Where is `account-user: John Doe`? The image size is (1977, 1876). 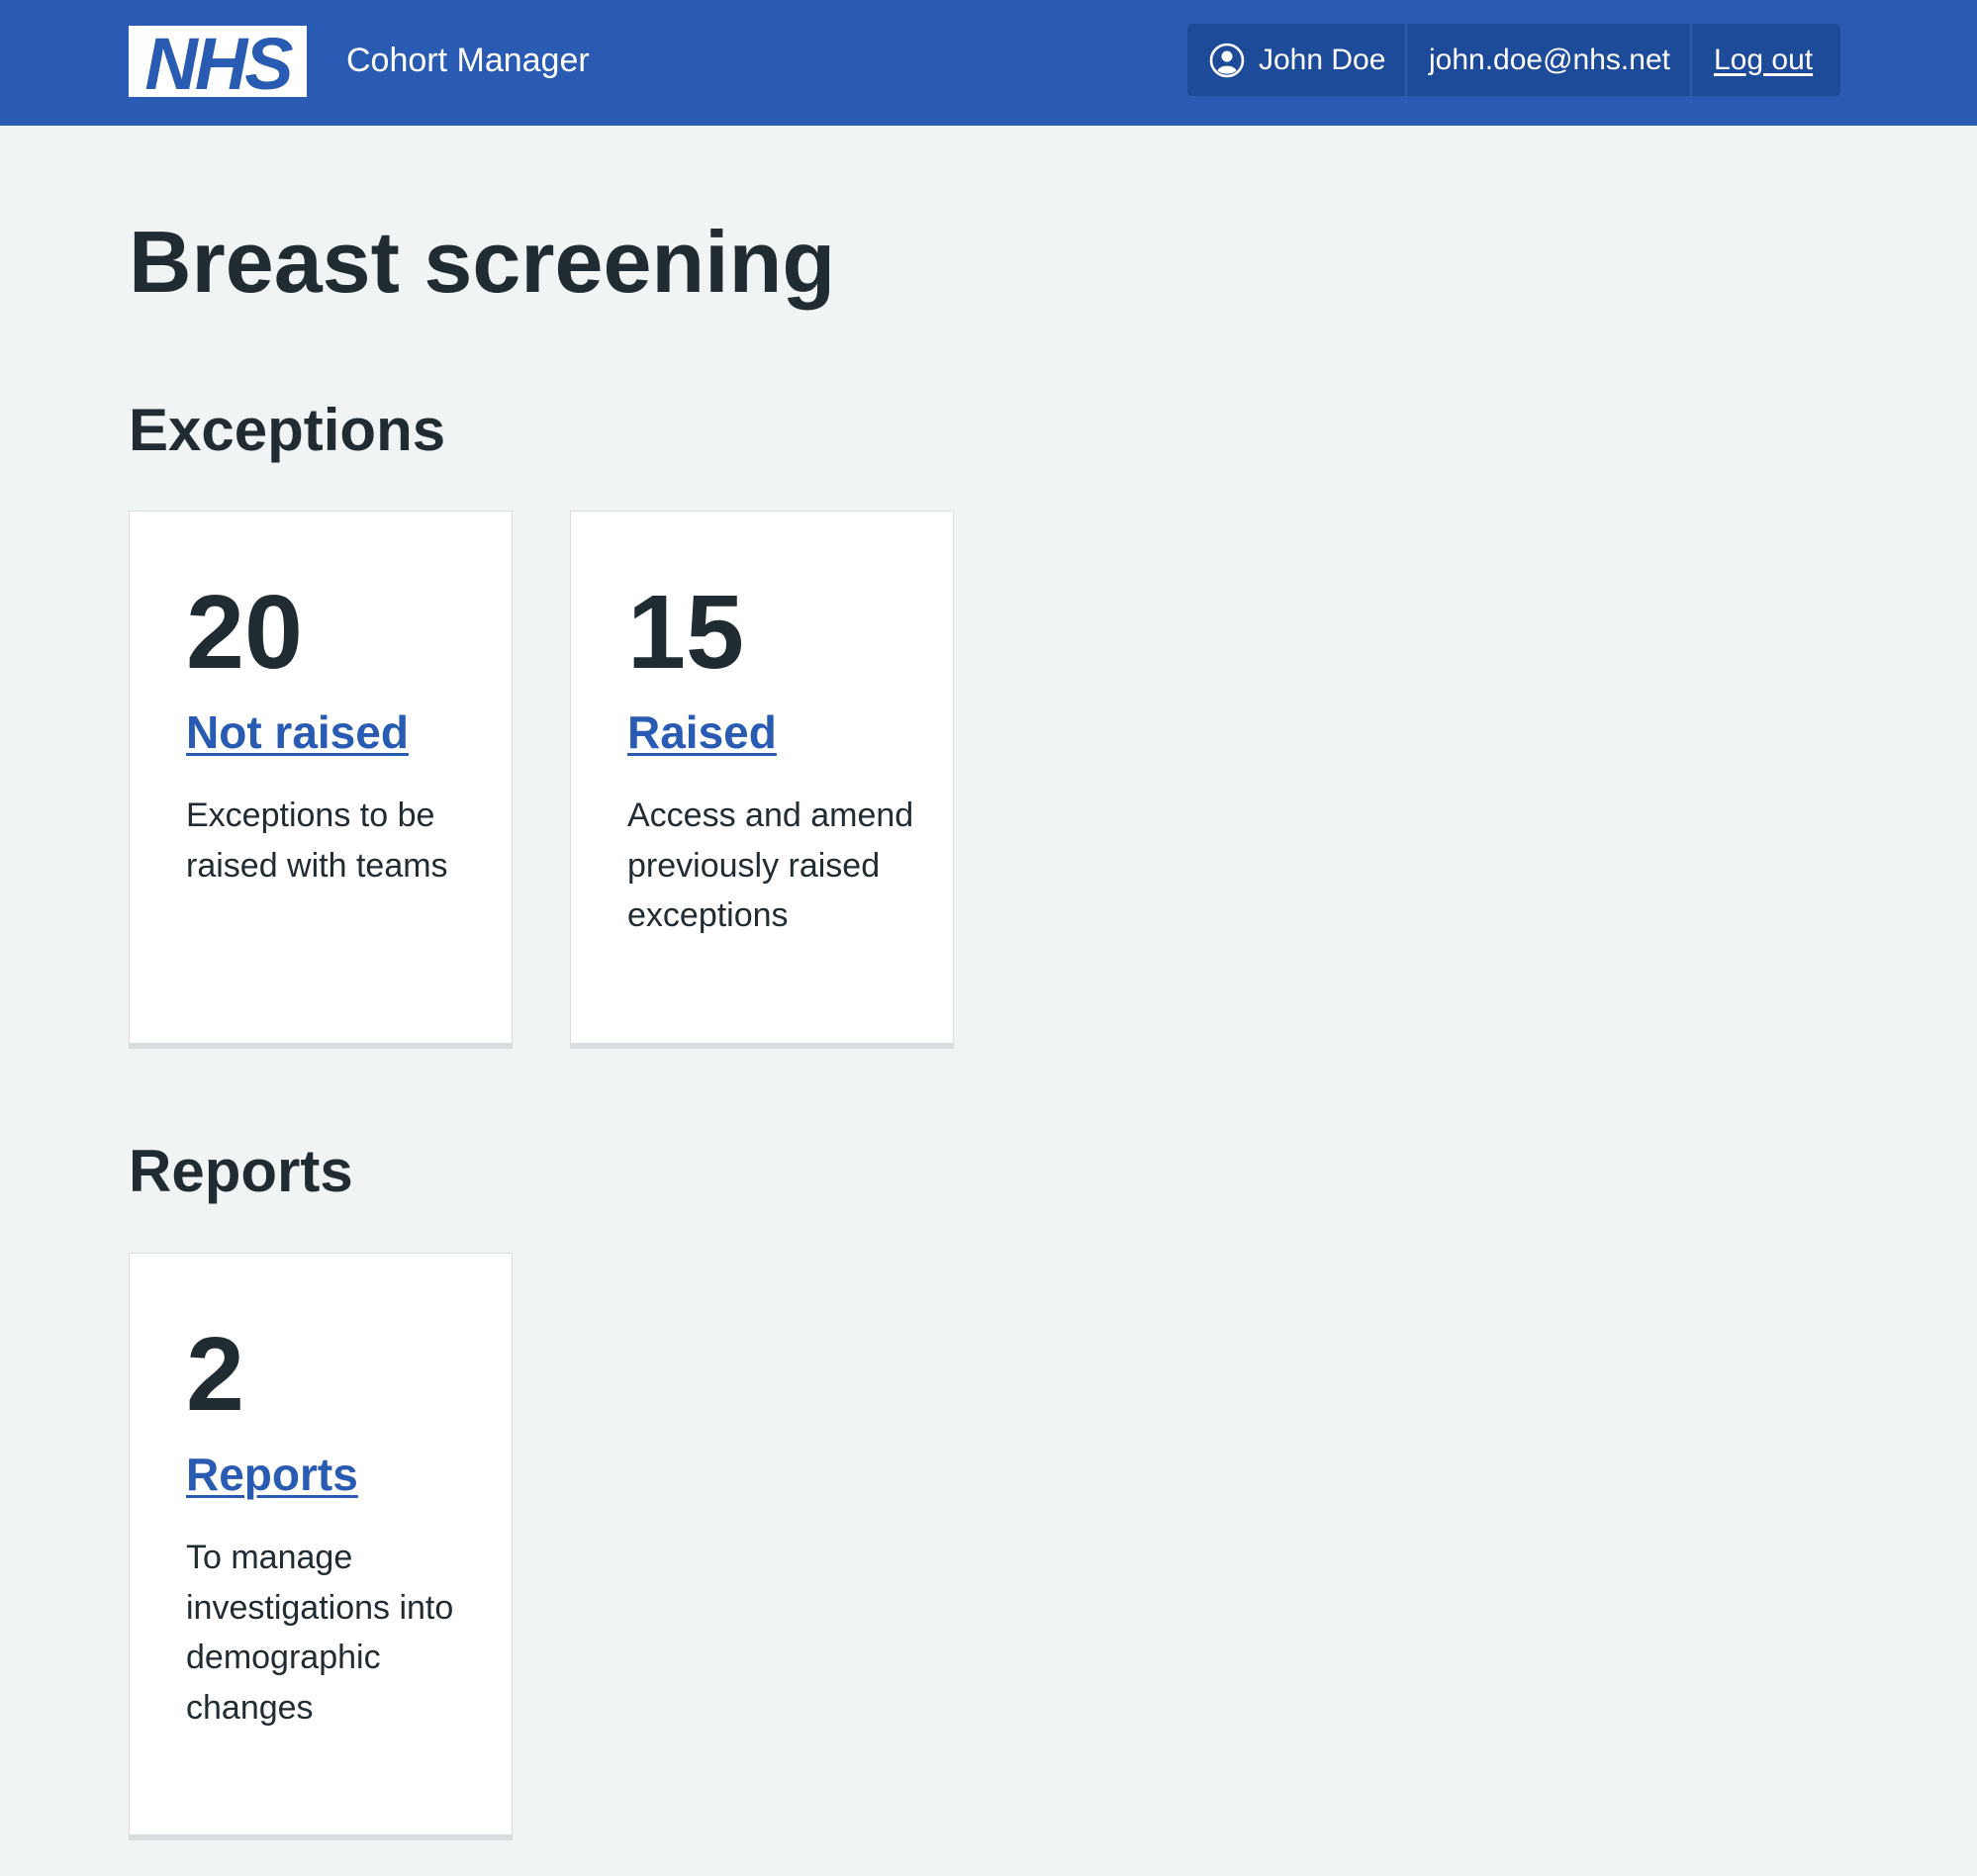
account-user: John Doe is located at coordinates (1297, 60).